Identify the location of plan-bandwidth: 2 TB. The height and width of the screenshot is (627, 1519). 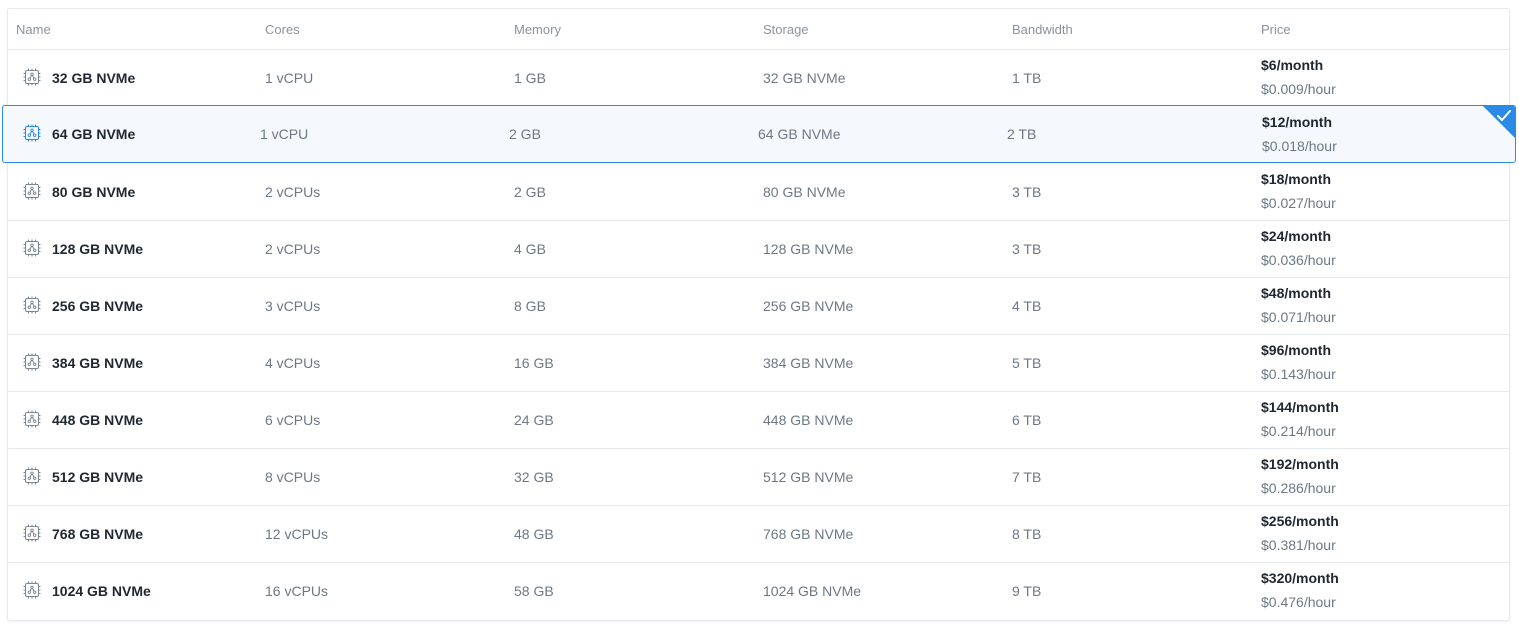
(1022, 134).